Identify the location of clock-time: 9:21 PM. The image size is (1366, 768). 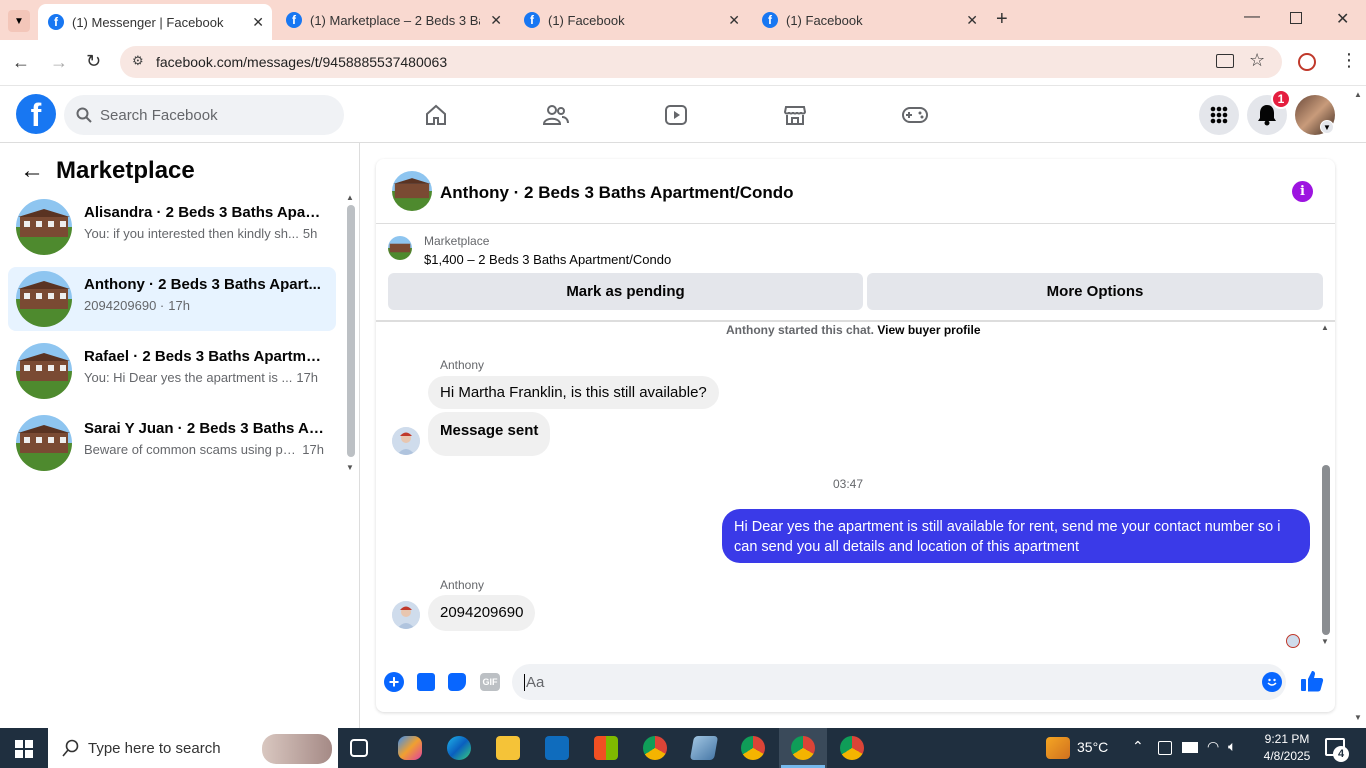
(1287, 739).